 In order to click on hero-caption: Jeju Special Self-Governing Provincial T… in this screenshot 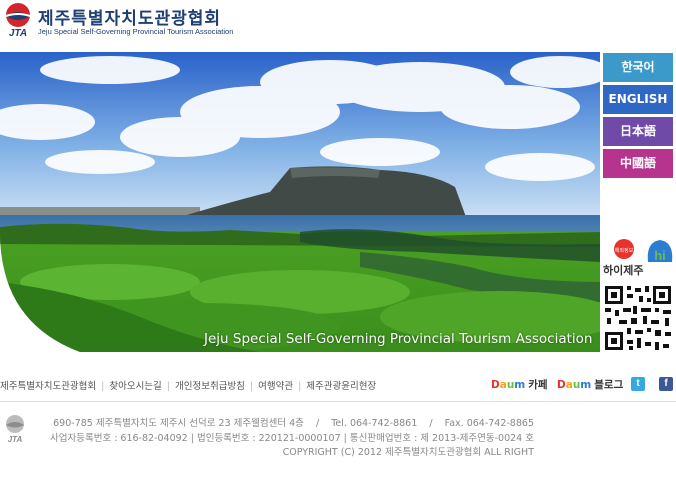, I will do `click(398, 339)`.